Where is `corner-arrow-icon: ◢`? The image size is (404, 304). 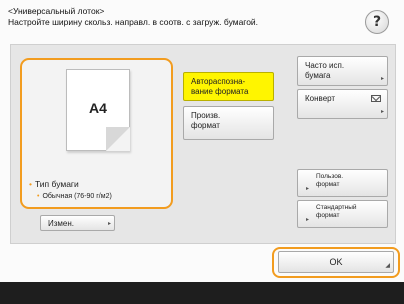
corner-arrow-icon: ◢ is located at coordinates (387, 266).